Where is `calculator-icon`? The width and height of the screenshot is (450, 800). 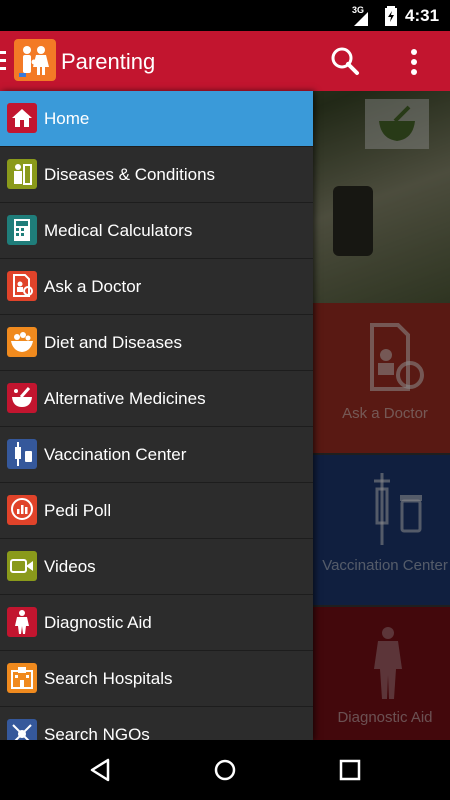 calculator-icon is located at coordinates (22, 230).